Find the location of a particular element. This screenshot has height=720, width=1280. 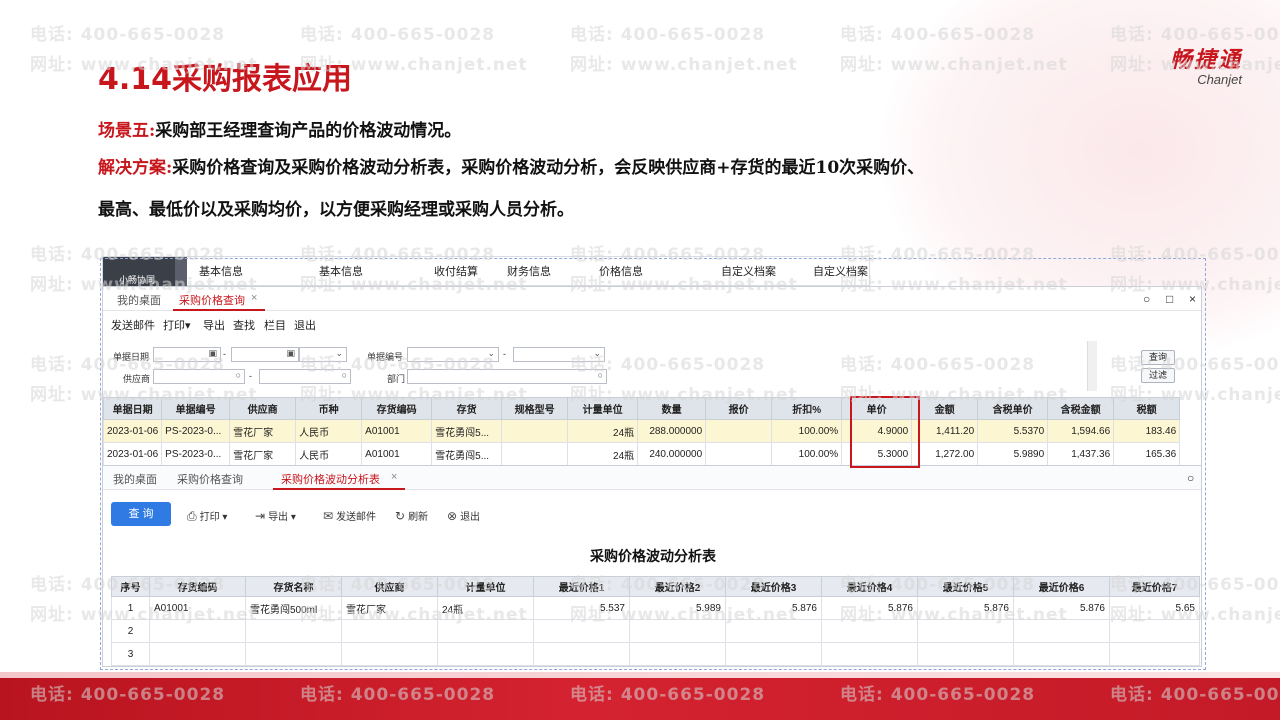

refresh-label: 刷新 is located at coordinates (418, 517).